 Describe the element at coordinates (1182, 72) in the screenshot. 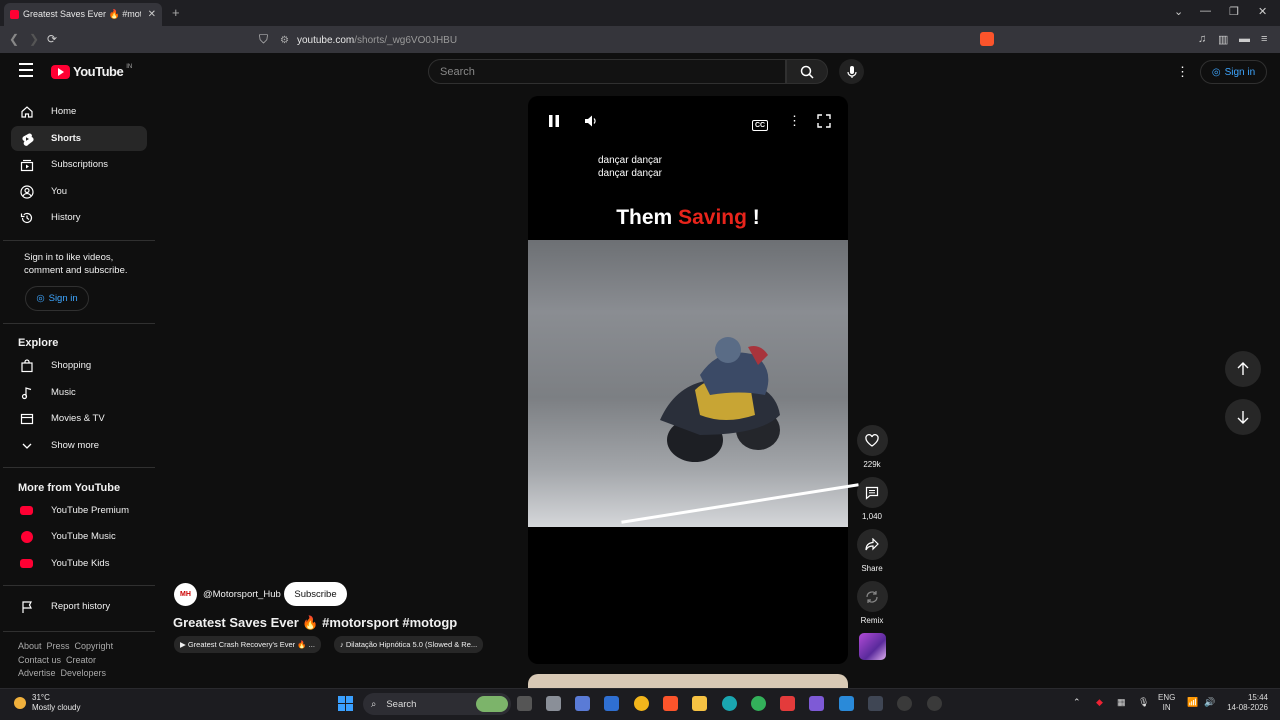

I see `settings-kebab-icon: ⋮` at that location.